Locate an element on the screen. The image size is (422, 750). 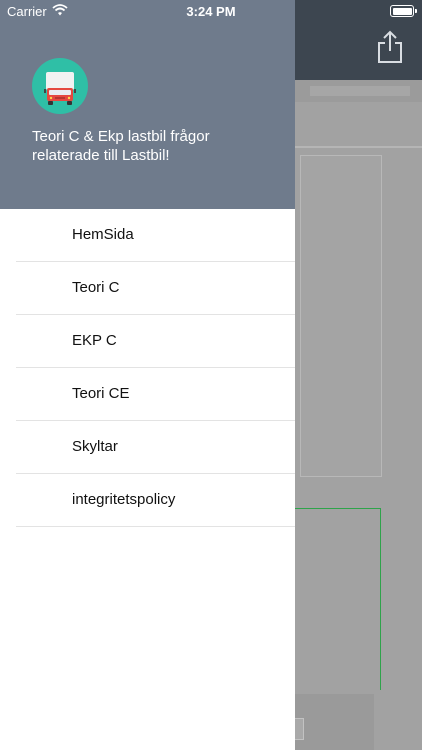
truck-icon is located at coordinates (60, 86).